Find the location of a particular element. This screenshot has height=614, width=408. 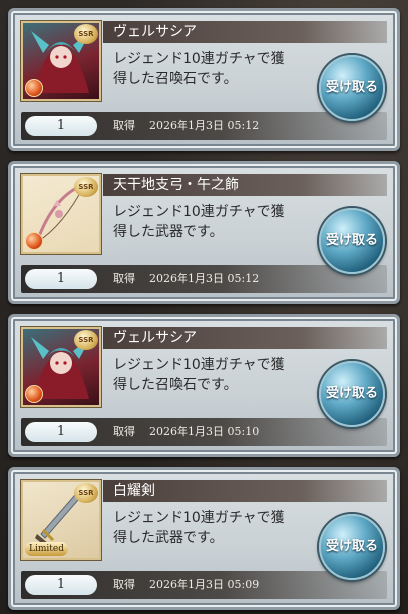

acquired-date: 2026年1月3日 05:09 is located at coordinates (204, 584).